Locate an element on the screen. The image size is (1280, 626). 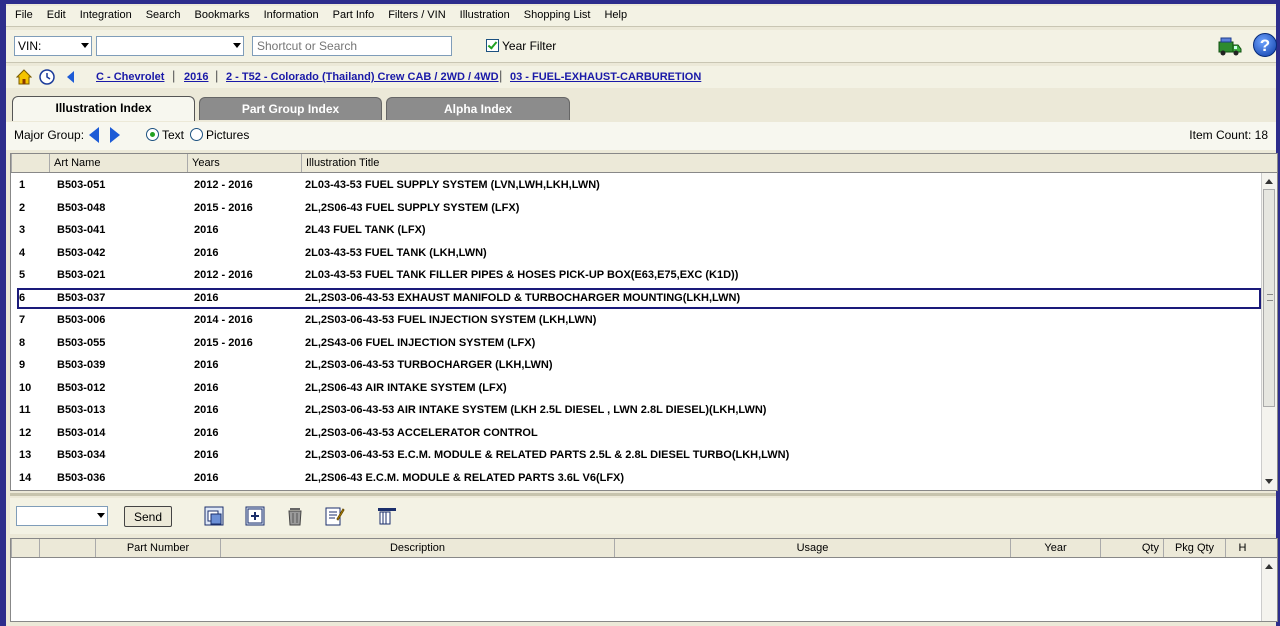
grid-scrollbar is located at coordinates (1269, 331).